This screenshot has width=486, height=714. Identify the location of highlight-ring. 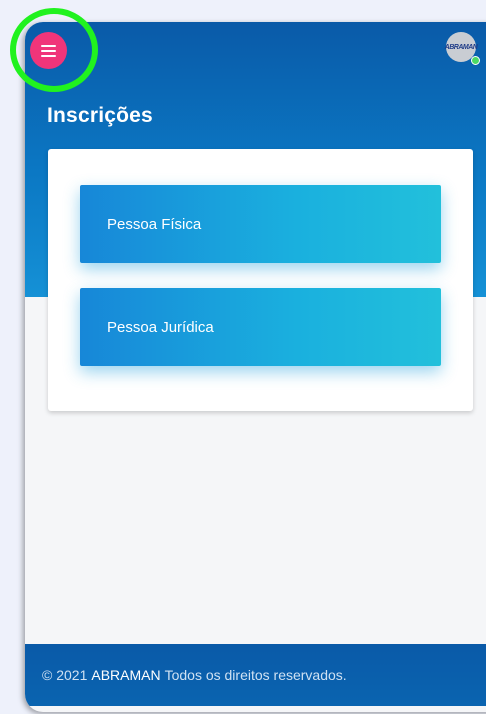
(54, 50).